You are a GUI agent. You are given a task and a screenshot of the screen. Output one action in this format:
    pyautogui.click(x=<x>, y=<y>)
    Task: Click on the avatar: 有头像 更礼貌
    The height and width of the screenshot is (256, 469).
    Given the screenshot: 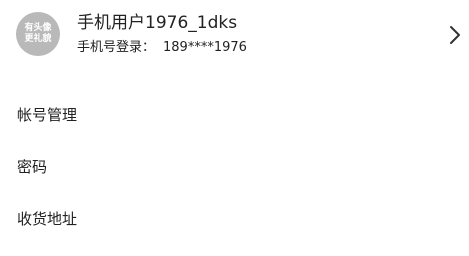 What is the action you would take?
    pyautogui.click(x=38, y=34)
    